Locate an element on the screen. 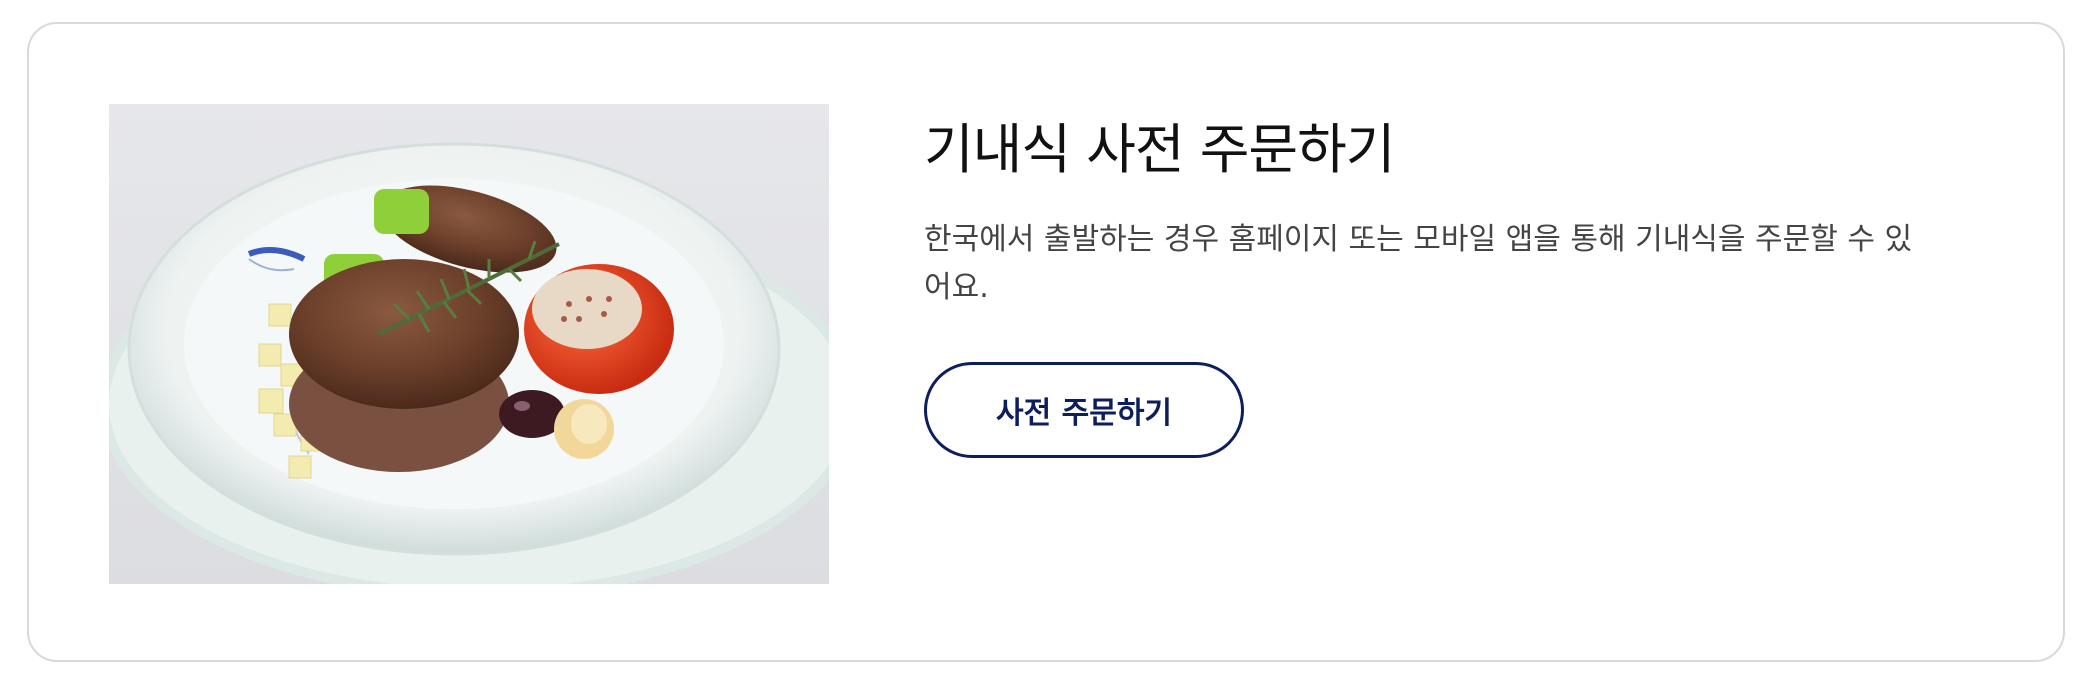 This screenshot has width=2090, height=700. card-title: 기내식 사전 주문하기 is located at coordinates (1159, 149).